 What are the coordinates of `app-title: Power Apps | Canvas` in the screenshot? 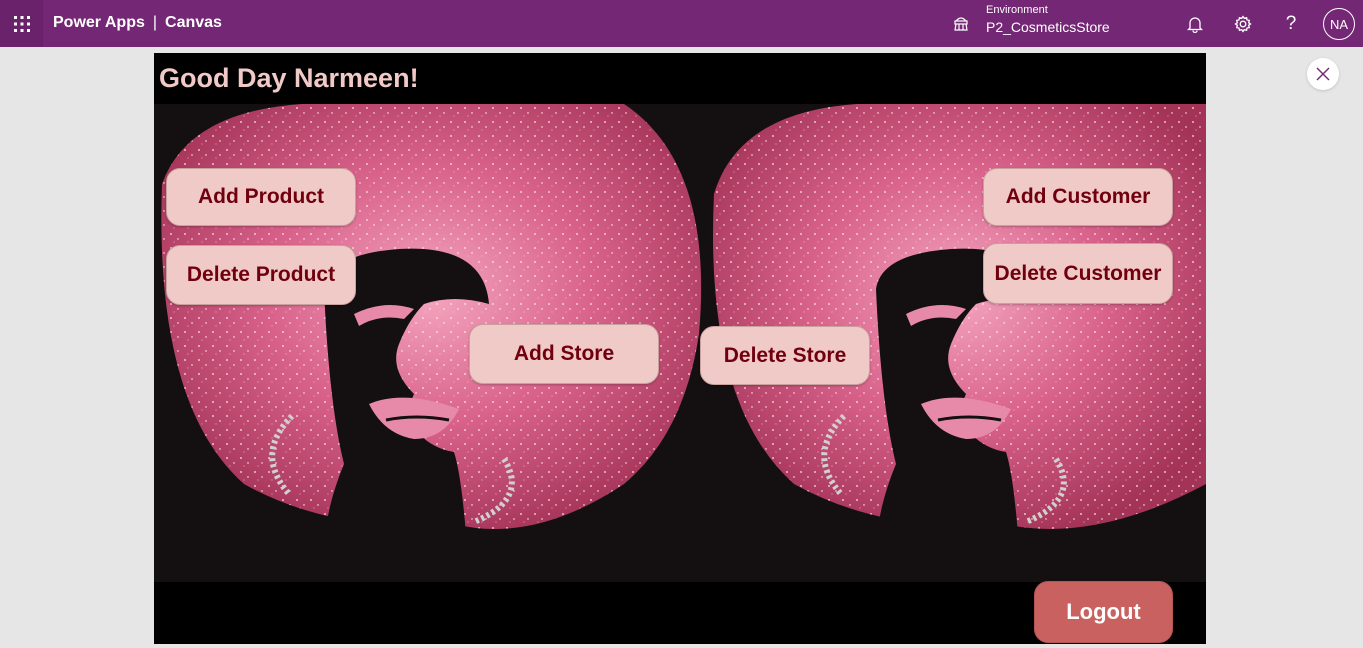 It's located at (137, 23).